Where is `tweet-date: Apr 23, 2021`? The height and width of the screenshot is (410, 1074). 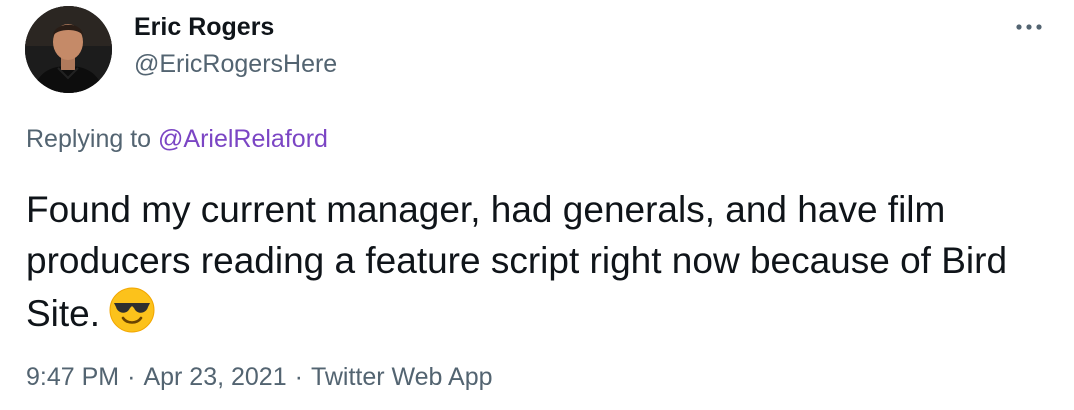
tweet-date: Apr 23, 2021 is located at coordinates (214, 377).